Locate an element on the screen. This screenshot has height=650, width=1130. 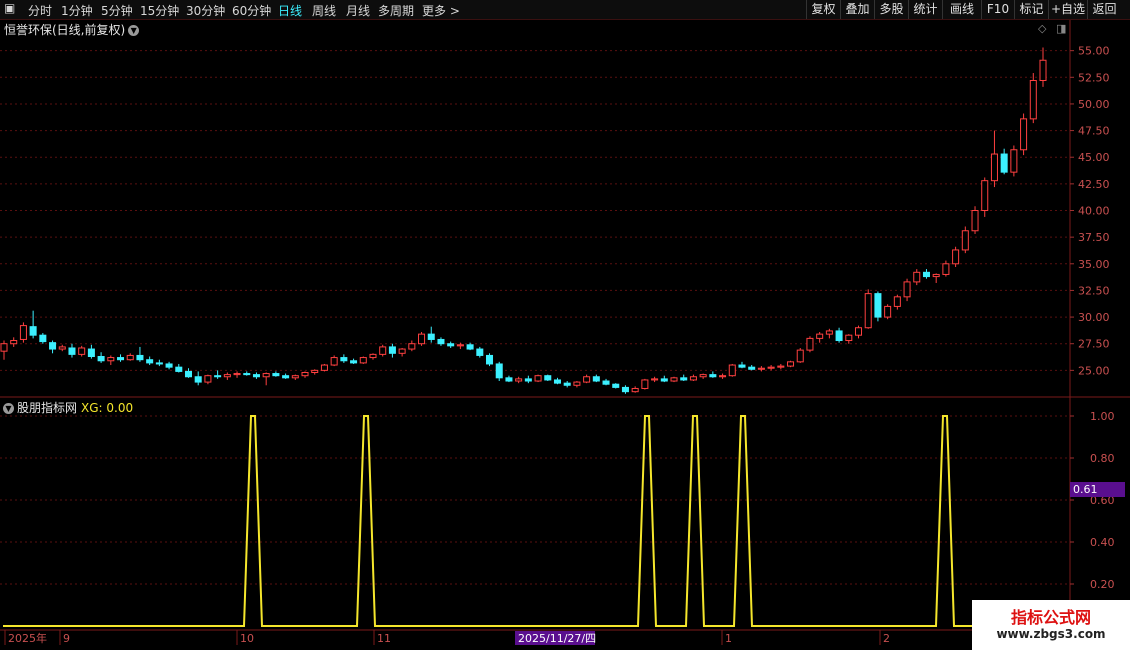
indicator-name: 股朋指标网 is located at coordinates (47, 408).